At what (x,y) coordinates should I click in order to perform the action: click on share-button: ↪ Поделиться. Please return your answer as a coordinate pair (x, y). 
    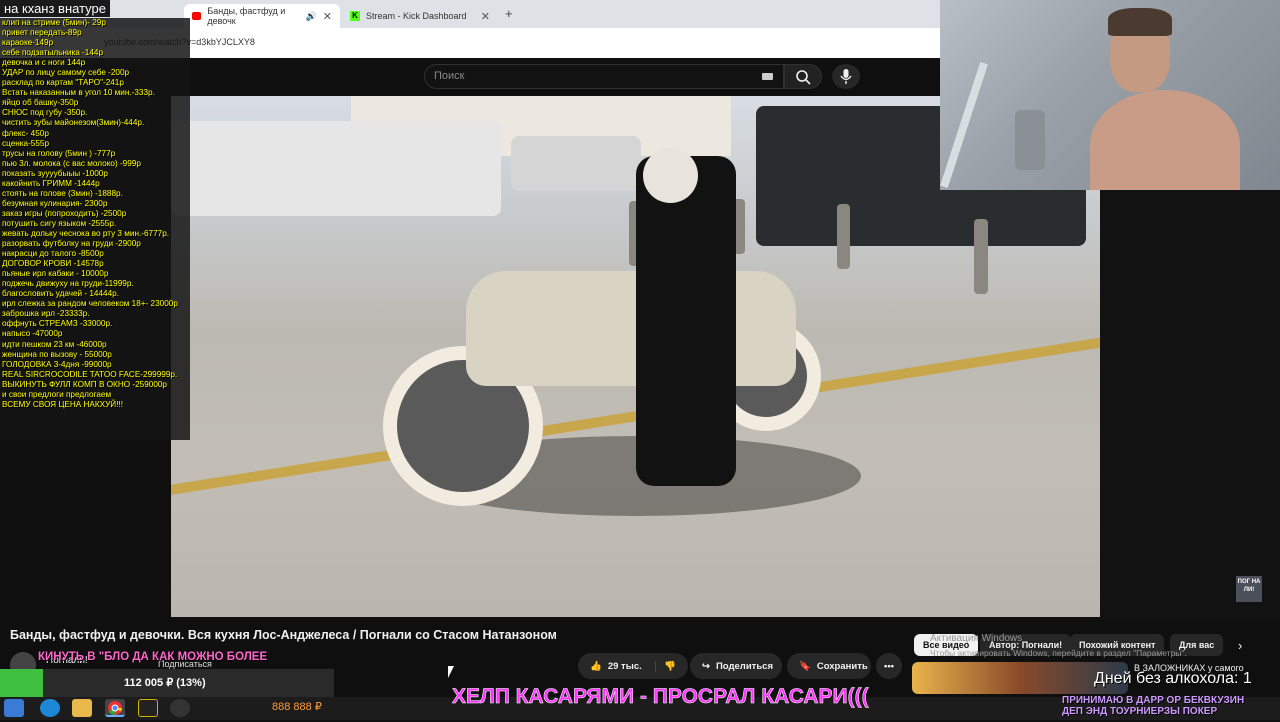
    Looking at the image, I should click on (736, 666).